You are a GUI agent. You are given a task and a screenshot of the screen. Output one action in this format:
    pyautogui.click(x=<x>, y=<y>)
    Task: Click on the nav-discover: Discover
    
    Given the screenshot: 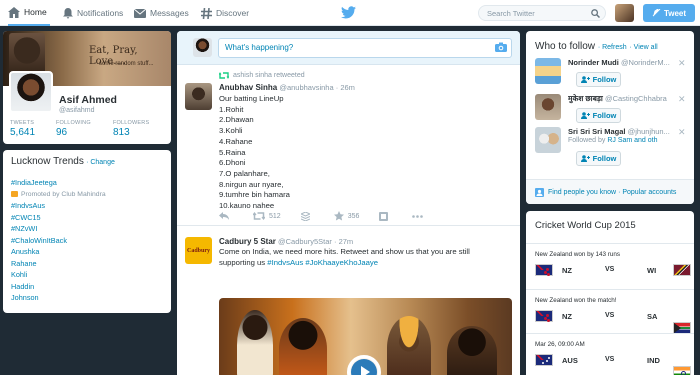 What is the action you would take?
    pyautogui.click(x=225, y=13)
    